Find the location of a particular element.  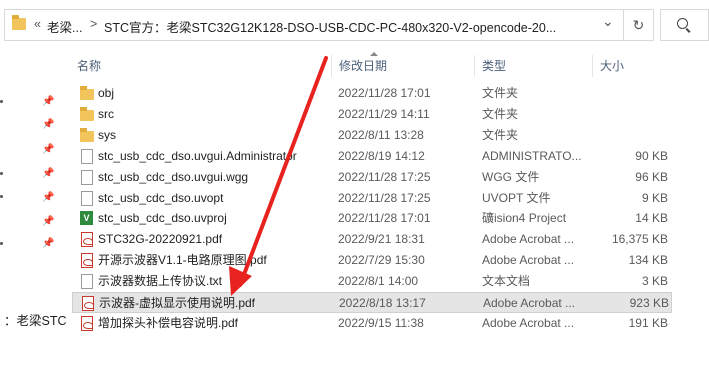

arrow-shaft is located at coordinates (283, 171).